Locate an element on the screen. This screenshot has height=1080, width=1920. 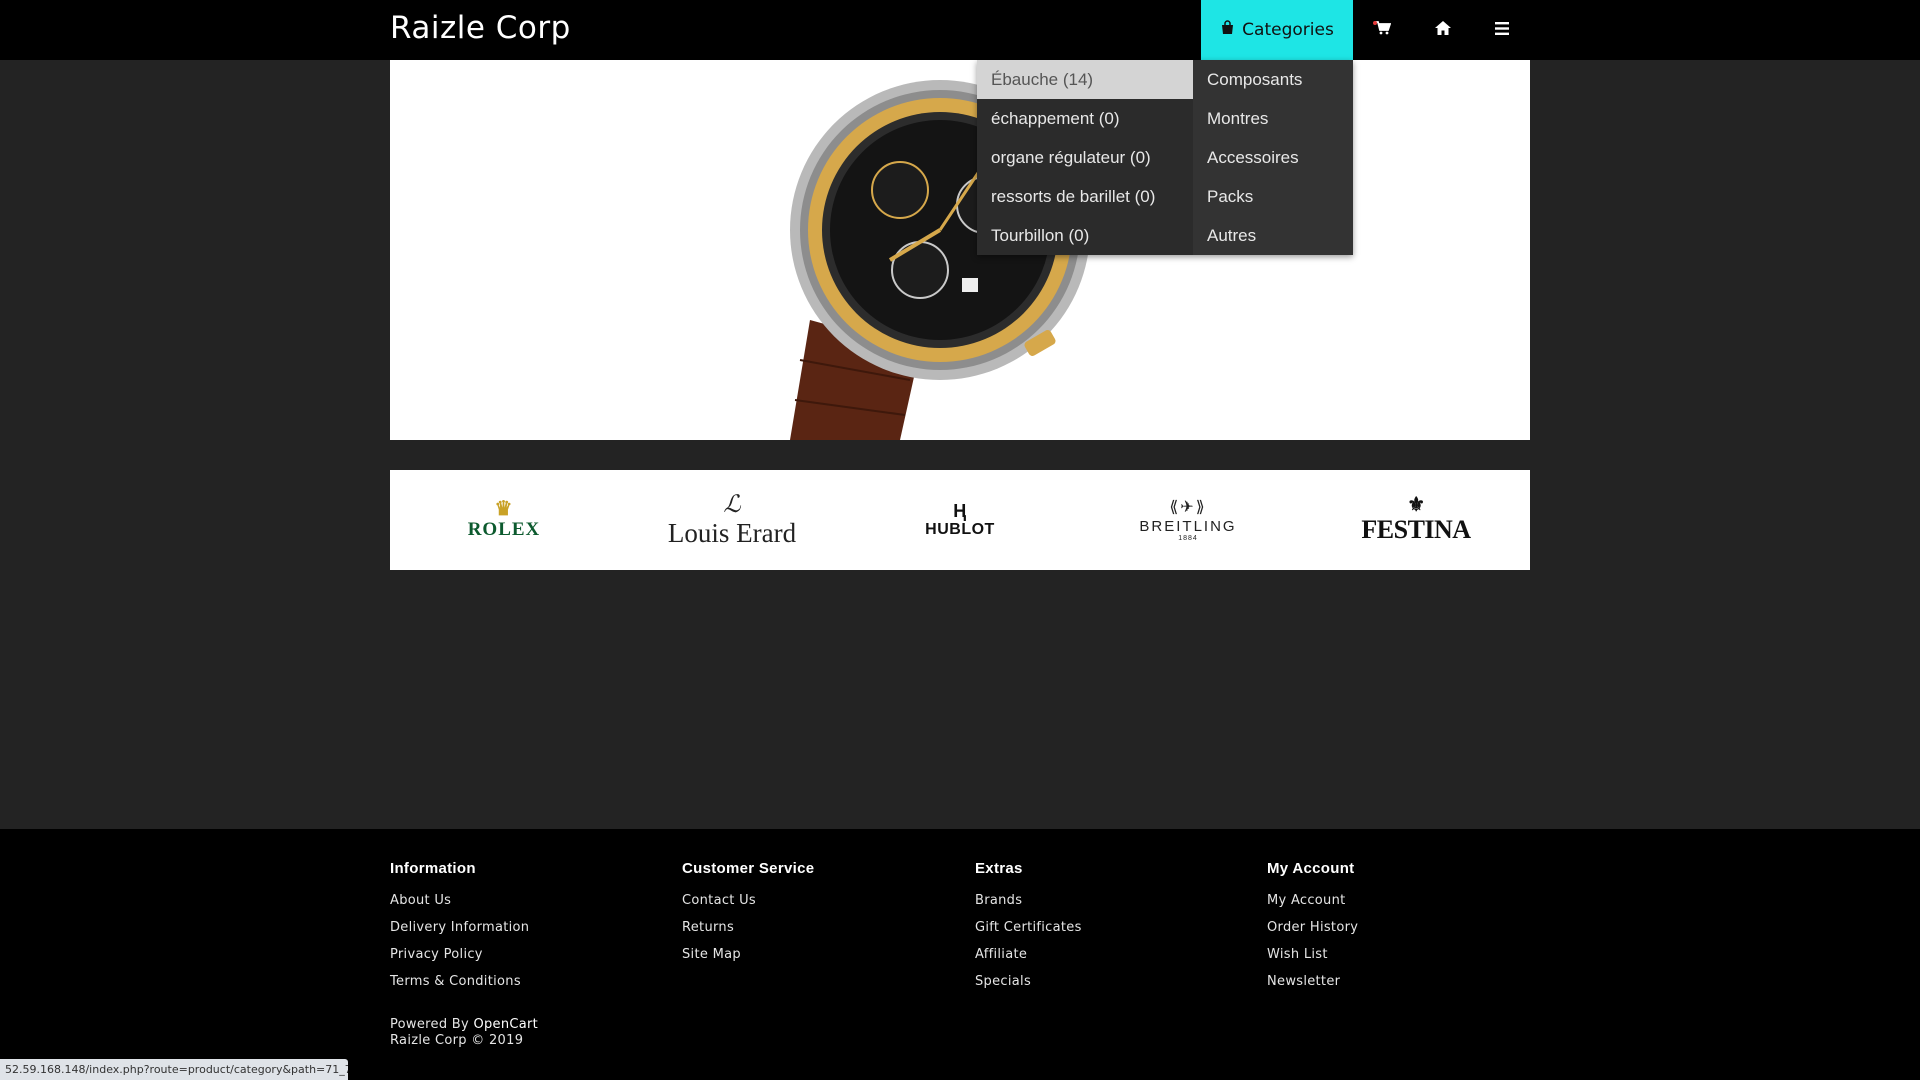
brand-logo-festina: ⚜ FESTINA is located at coordinates (1416, 520).